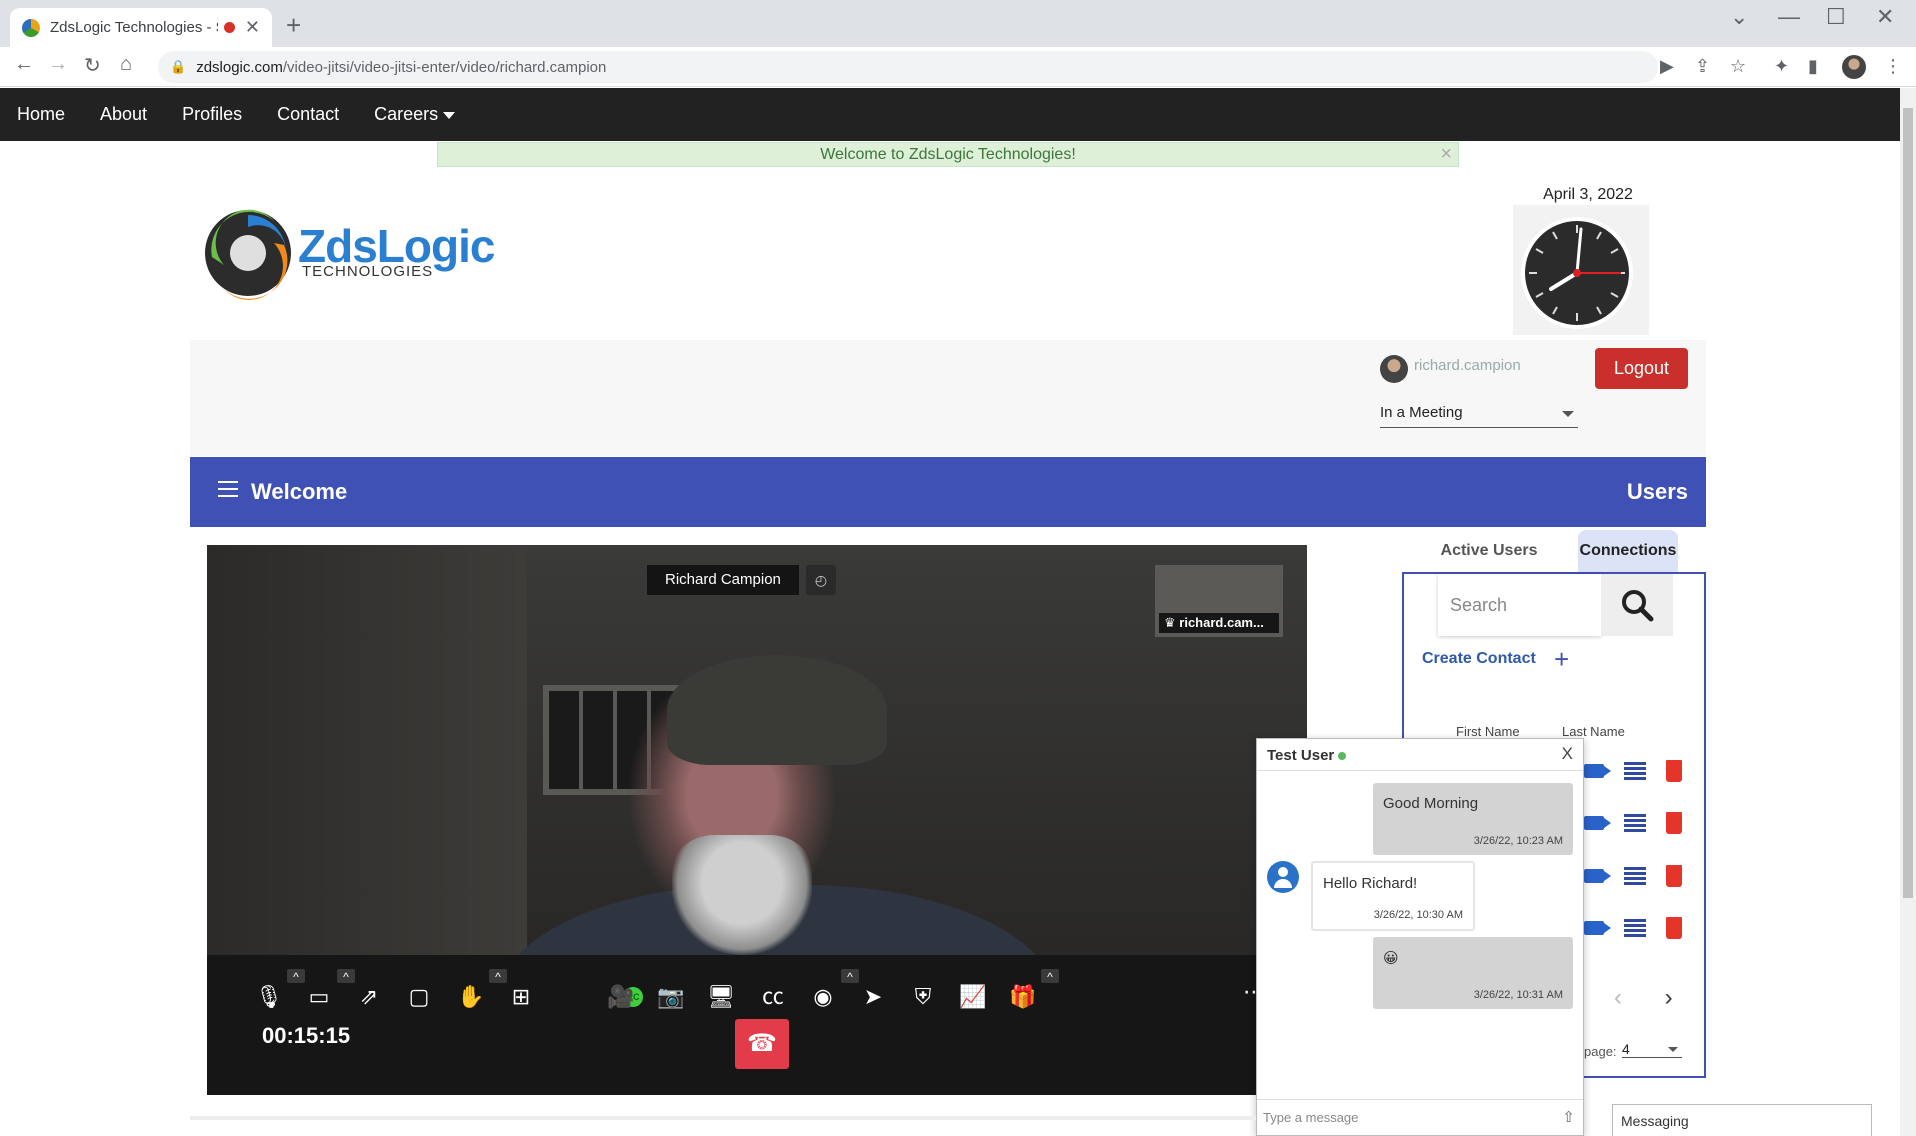 Image resolution: width=1916 pixels, height=1136 pixels. What do you see at coordinates (1479, 414) in the screenshot?
I see `presence-status-select: In a Meeting` at bounding box center [1479, 414].